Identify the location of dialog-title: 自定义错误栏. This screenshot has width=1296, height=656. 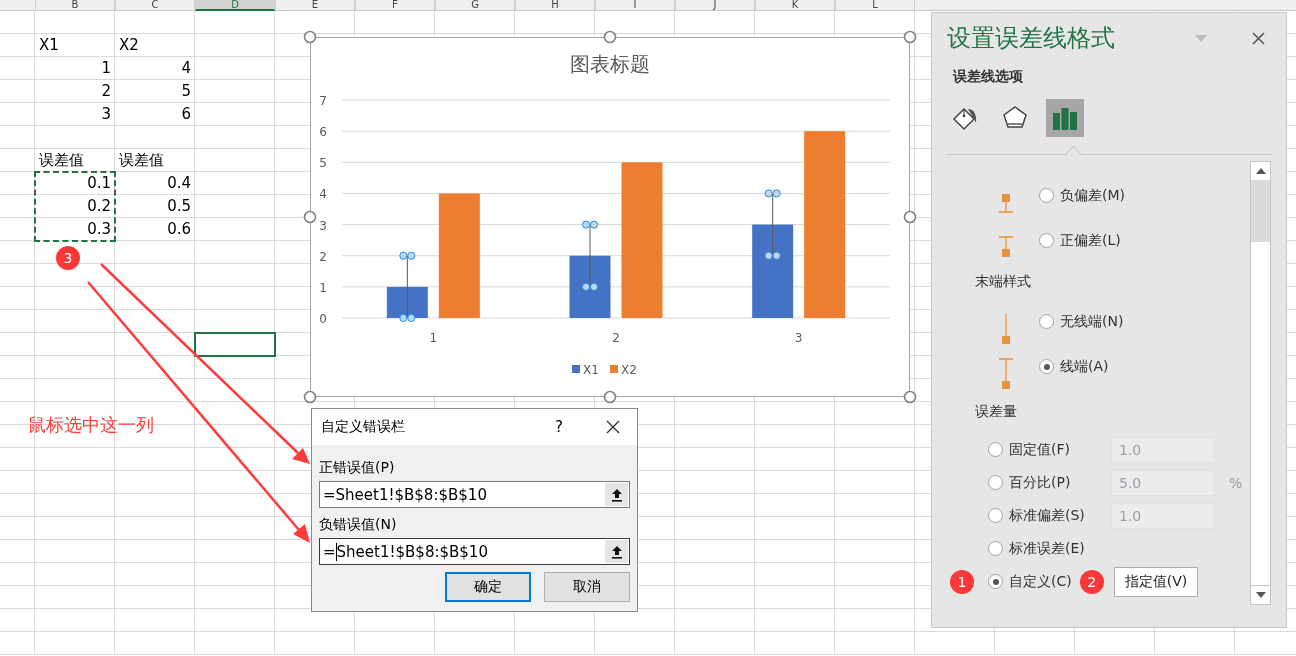
(363, 427).